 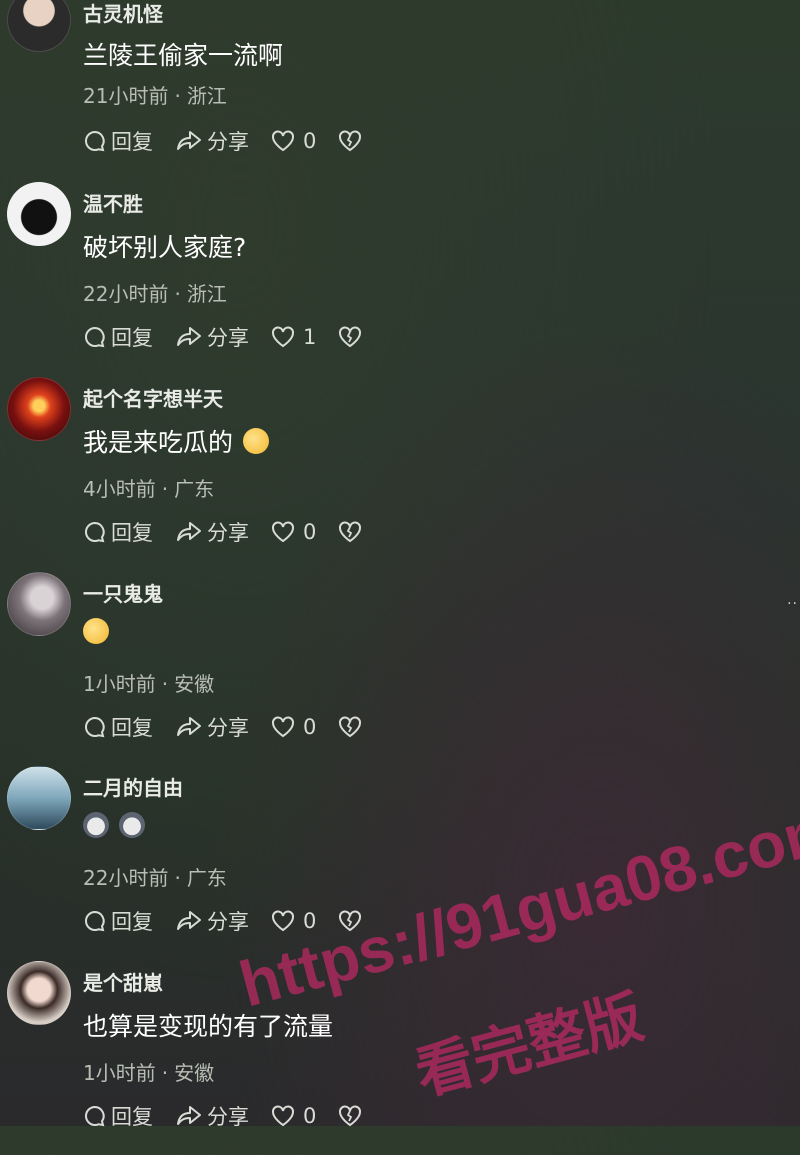 What do you see at coordinates (123, 981) in the screenshot?
I see `comment-username: 是个甜崽` at bounding box center [123, 981].